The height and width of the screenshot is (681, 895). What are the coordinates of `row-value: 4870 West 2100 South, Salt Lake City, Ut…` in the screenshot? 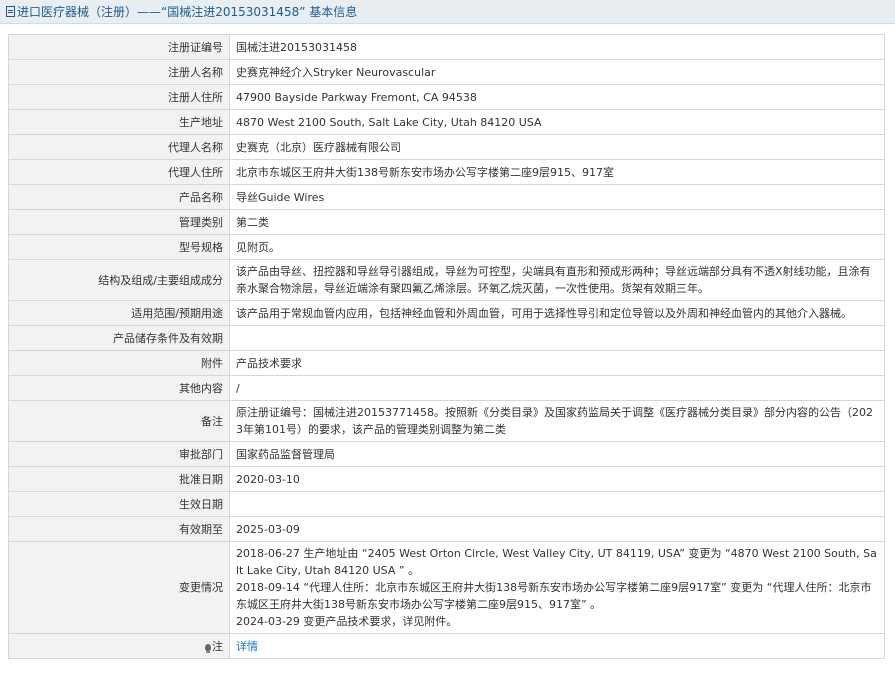 It's located at (557, 122).